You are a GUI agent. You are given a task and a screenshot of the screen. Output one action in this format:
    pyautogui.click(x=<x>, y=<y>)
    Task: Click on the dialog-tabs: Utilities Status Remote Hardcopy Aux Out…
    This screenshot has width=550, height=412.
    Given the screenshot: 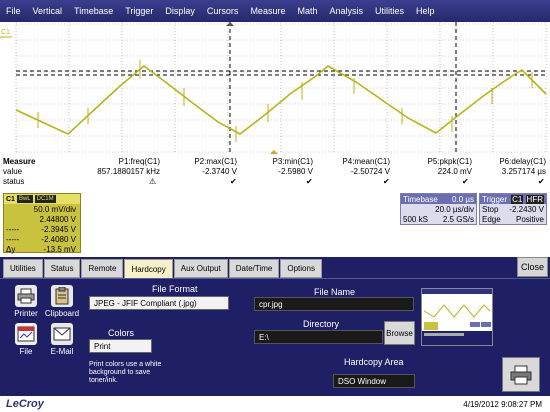 What is the action you would take?
    pyautogui.click(x=162, y=269)
    